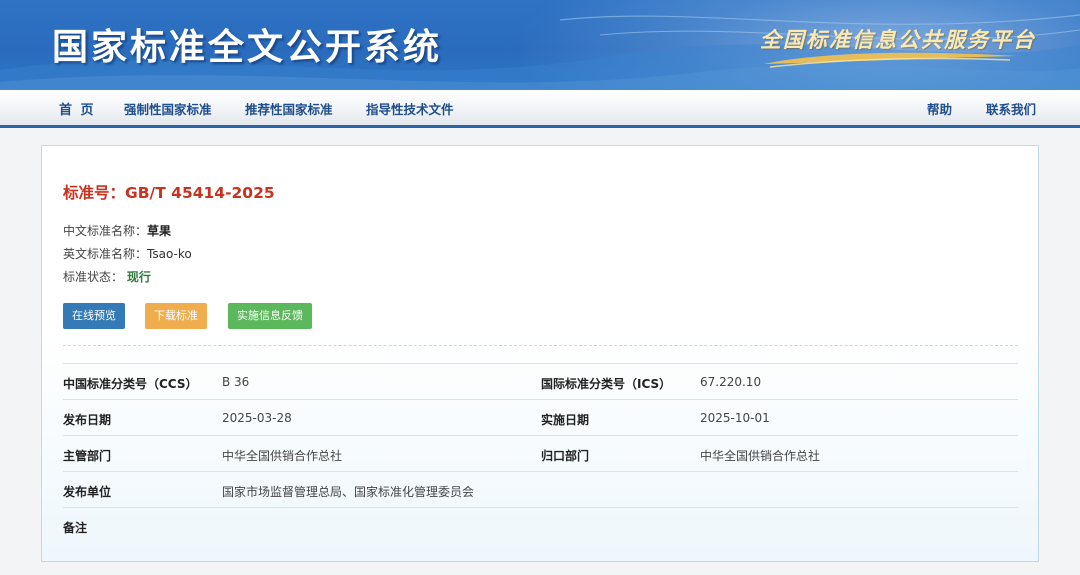 Image resolution: width=1080 pixels, height=575 pixels. I want to click on detail-label: 实施日期, so click(565, 420).